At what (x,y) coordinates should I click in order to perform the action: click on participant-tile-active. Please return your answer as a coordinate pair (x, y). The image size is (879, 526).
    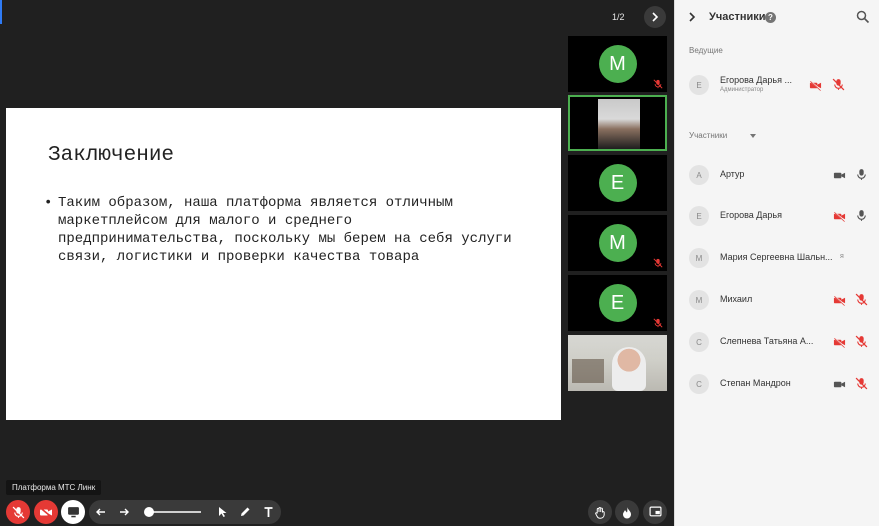
    Looking at the image, I should click on (617, 123).